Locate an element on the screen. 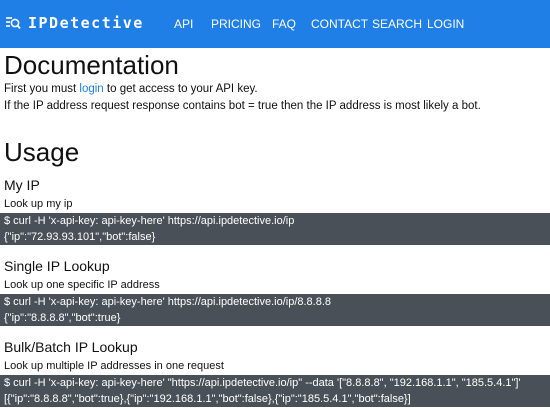 The image size is (550, 410). page-title: Documentation is located at coordinates (91, 65).